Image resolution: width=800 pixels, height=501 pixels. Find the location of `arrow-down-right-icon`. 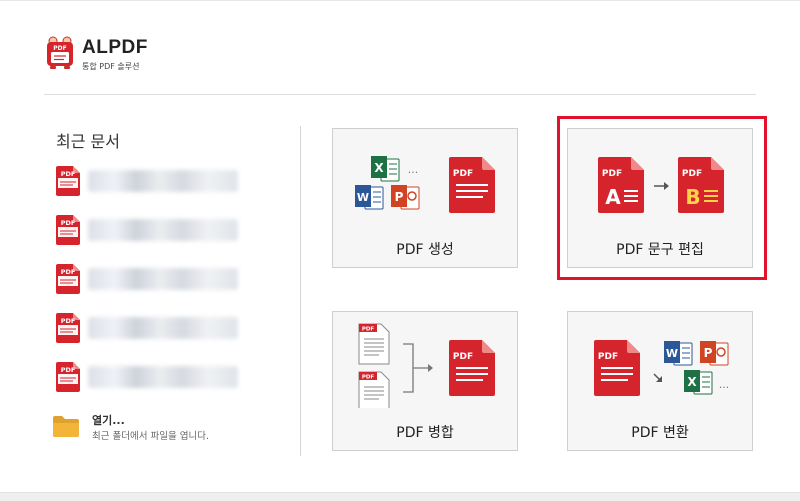

arrow-down-right-icon is located at coordinates (657, 377).